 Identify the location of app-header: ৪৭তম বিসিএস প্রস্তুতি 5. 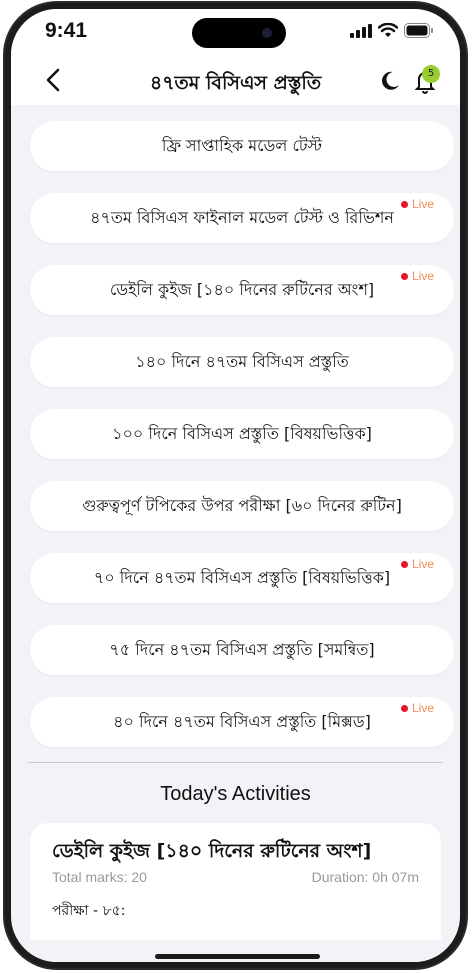
(235, 81).